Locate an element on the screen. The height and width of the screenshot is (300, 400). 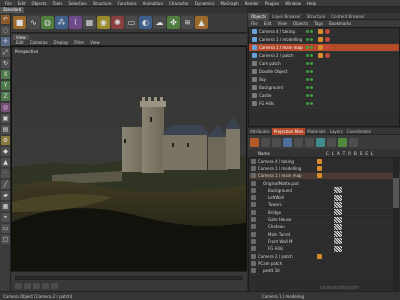
layer-icon is located at coordinates (287, 142).